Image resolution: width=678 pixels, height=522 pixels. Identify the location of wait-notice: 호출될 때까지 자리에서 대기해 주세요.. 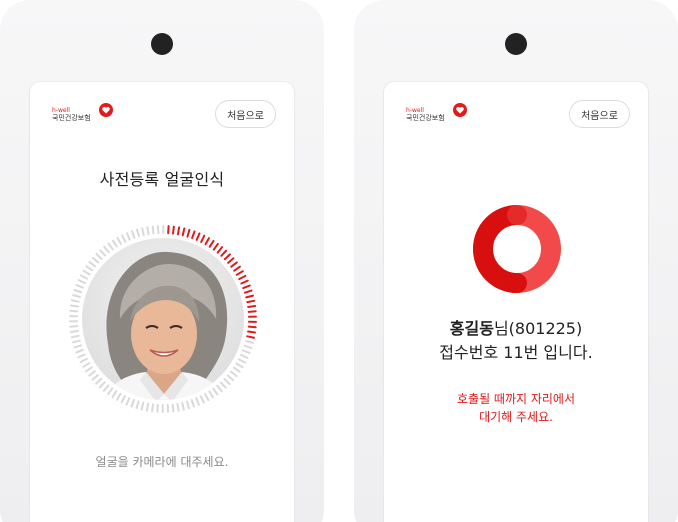
(516, 408).